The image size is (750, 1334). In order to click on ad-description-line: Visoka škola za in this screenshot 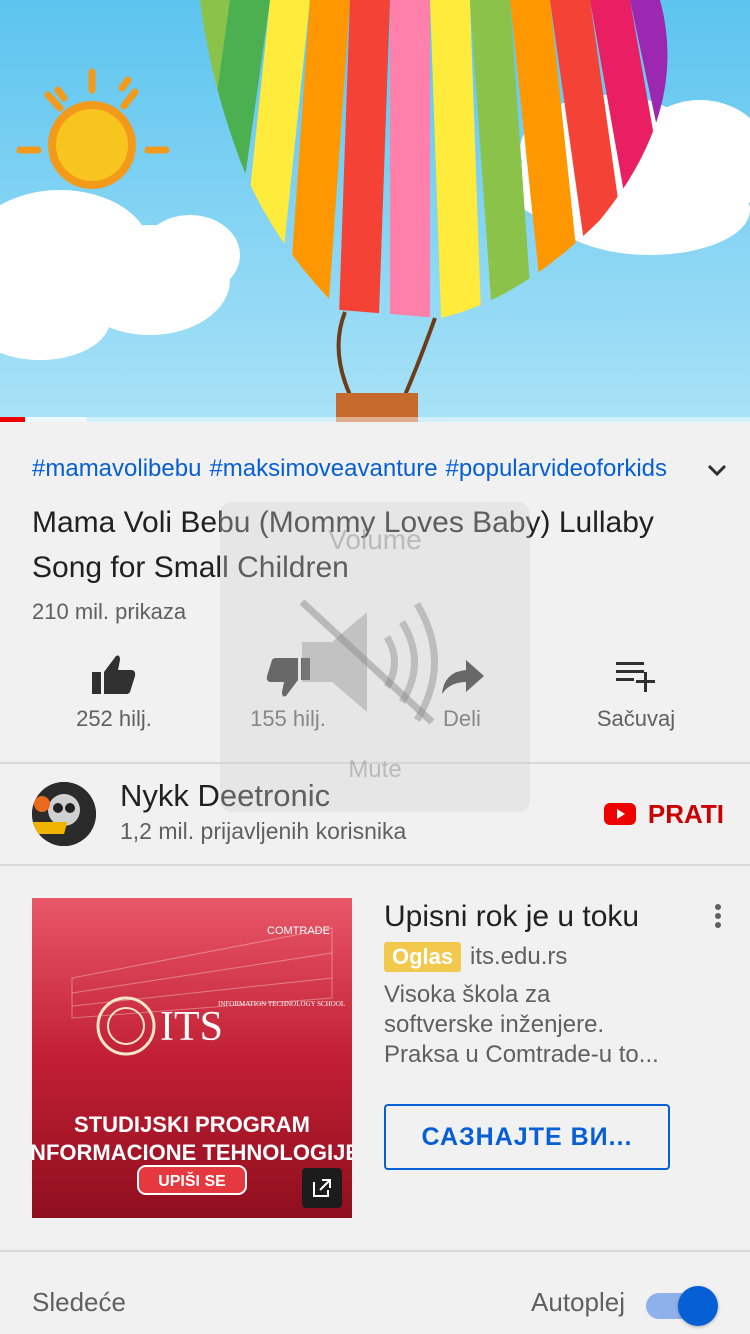, I will do `click(467, 994)`.